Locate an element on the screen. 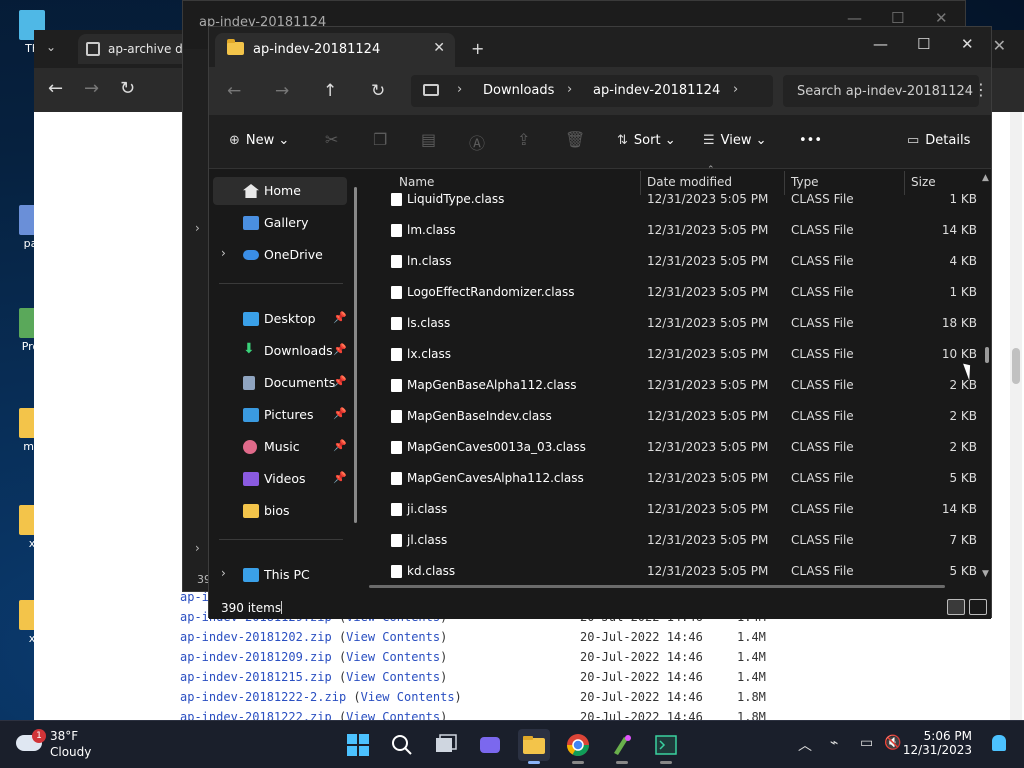 The width and height of the screenshot is (1024, 768). see-more-button: ••• is located at coordinates (810, 140).